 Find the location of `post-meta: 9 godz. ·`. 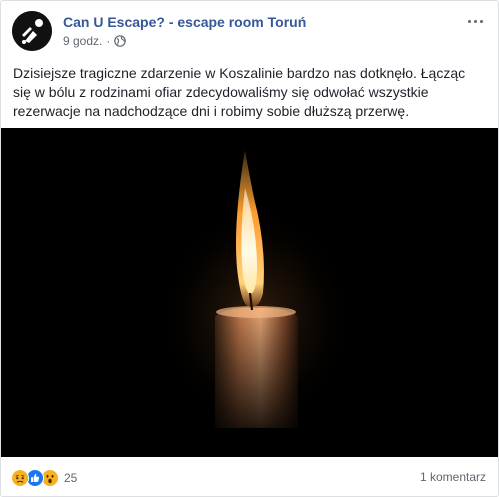

post-meta: 9 godz. · is located at coordinates (95, 41).